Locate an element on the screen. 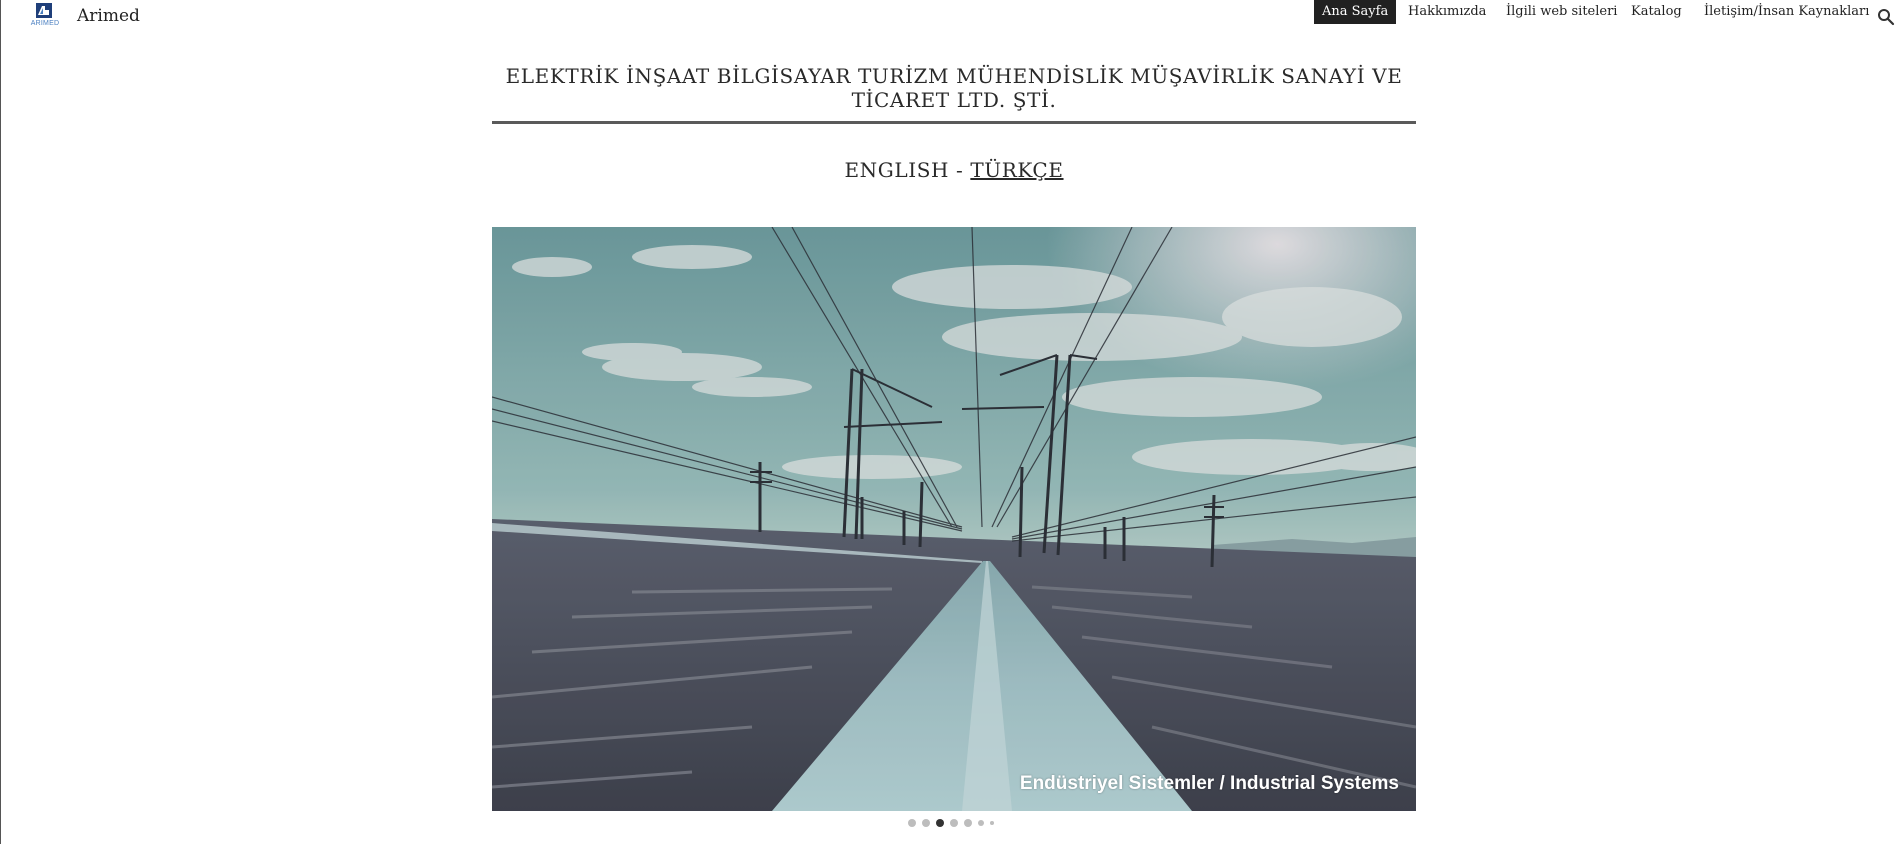 This screenshot has height=844, width=1902. lang-english: ENGLISH is located at coordinates (896, 170).